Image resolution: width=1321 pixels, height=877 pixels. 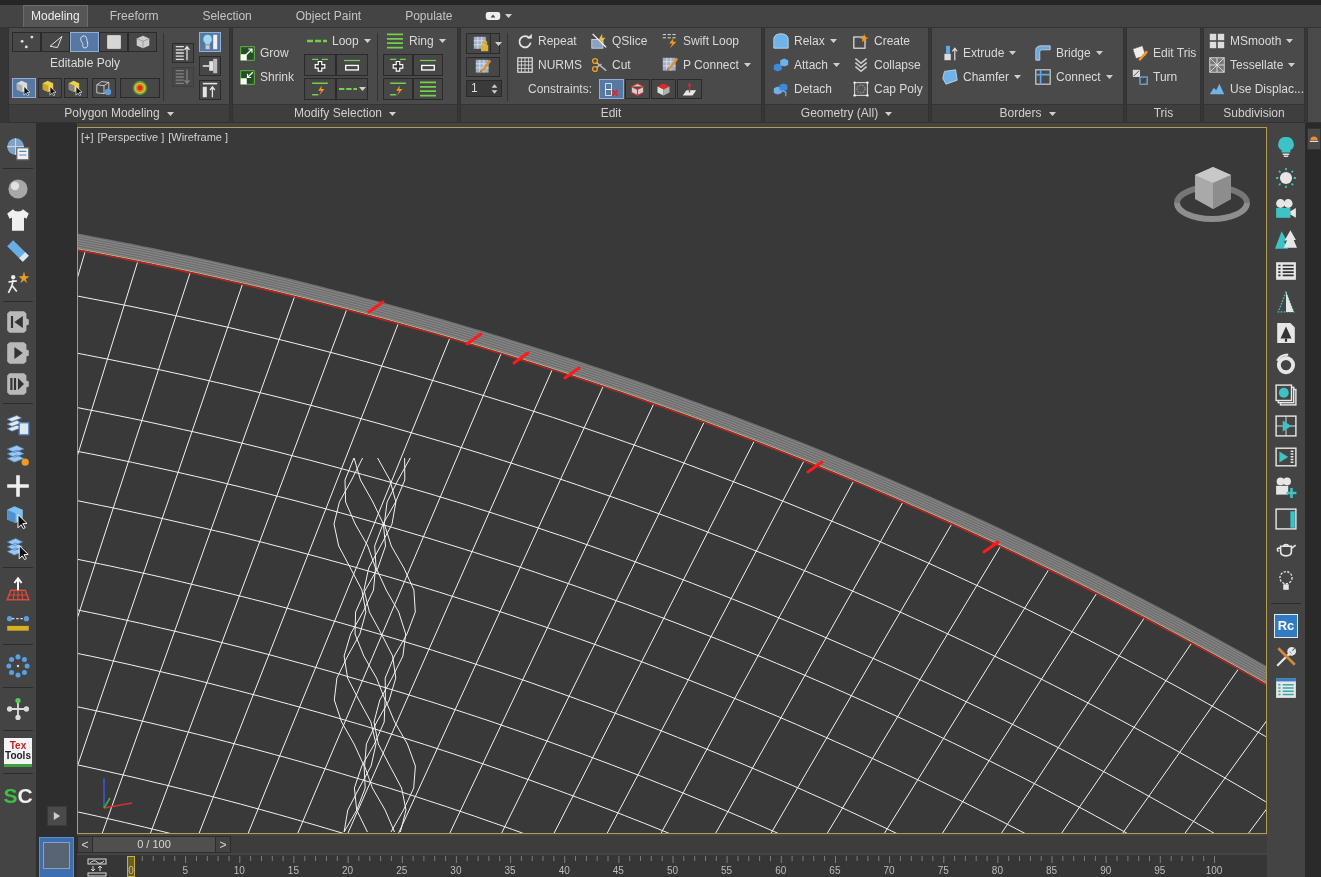 What do you see at coordinates (104, 88) in the screenshot?
I see `preview-button` at bounding box center [104, 88].